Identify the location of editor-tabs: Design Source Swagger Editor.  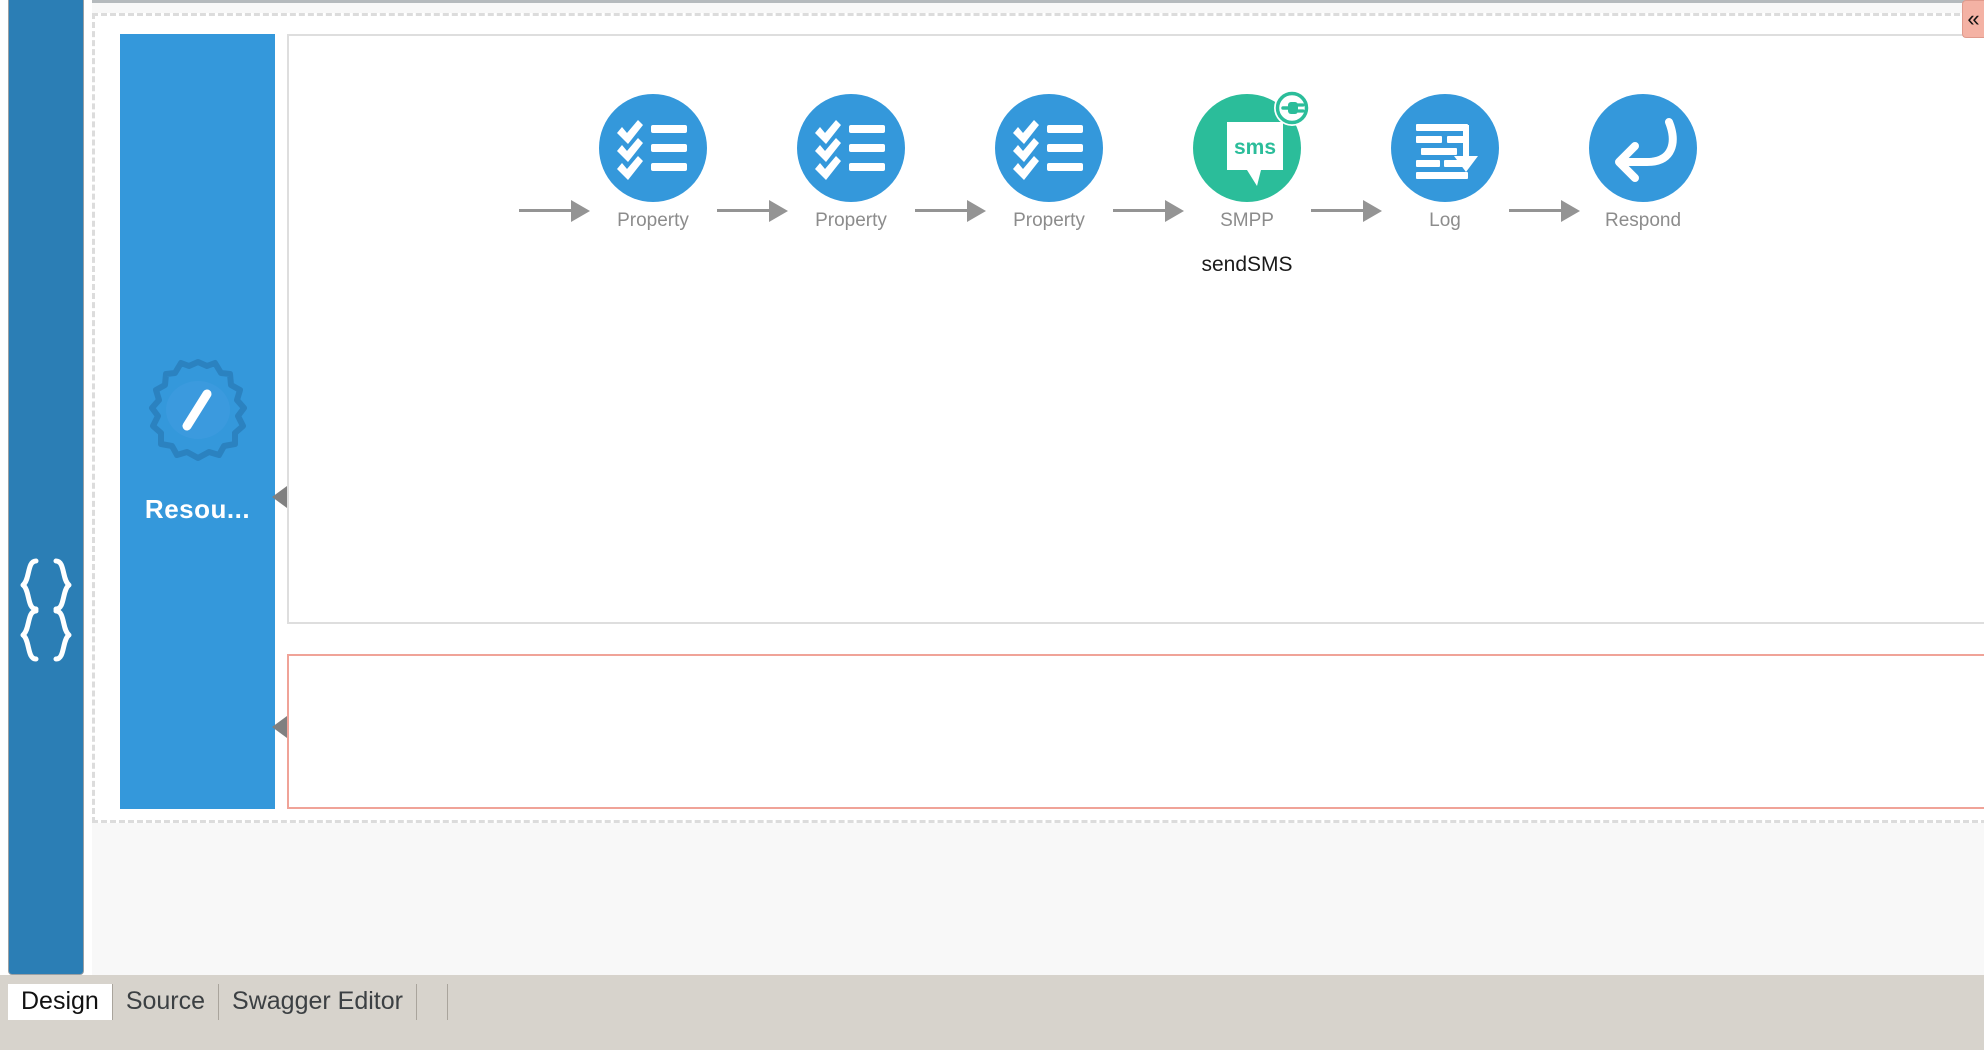
(228, 1002).